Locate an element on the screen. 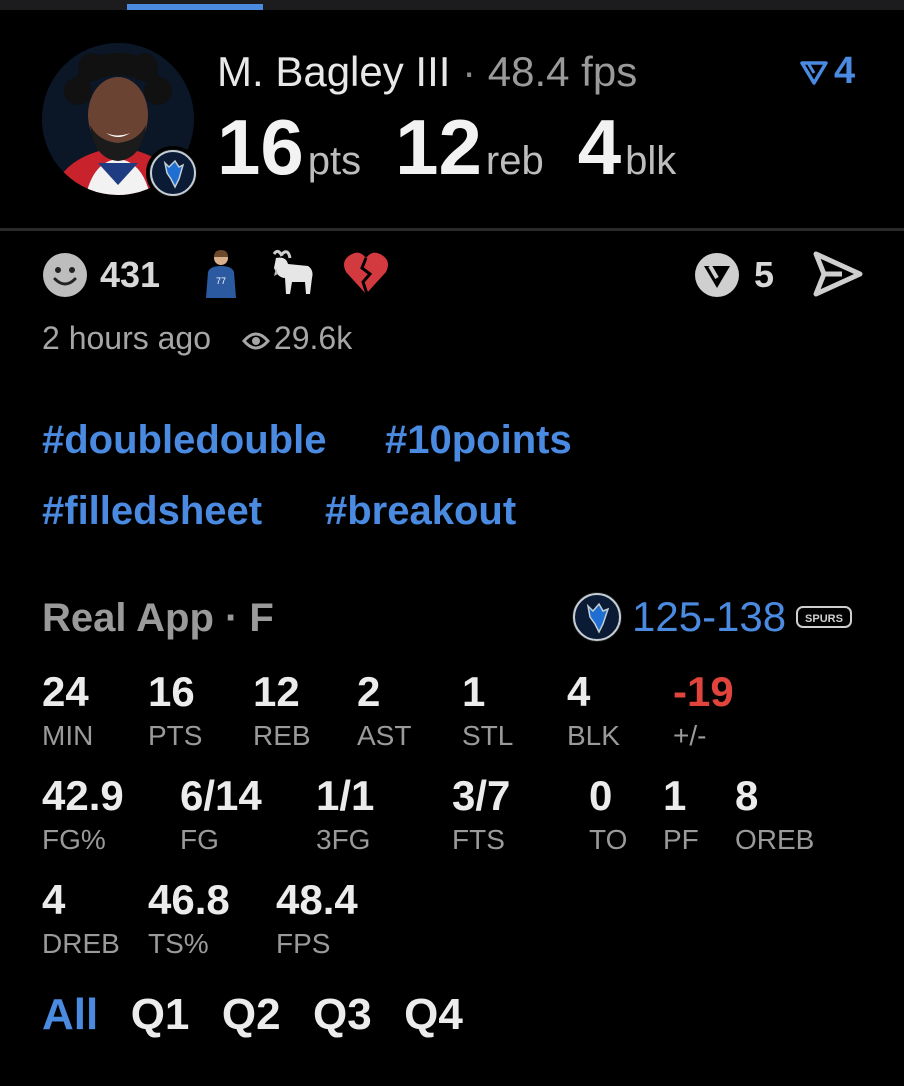 Image resolution: width=904 pixels, height=1086 pixels. post-meta: 2 hours ago 29.6k is located at coordinates (197, 338).